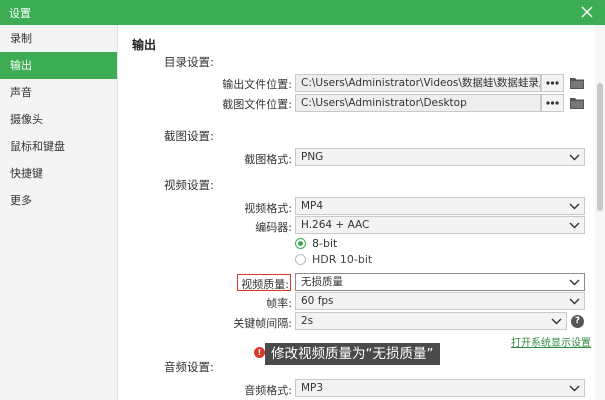  Describe the element at coordinates (257, 84) in the screenshot. I see `output-path-label: 输出文件位置:` at that location.